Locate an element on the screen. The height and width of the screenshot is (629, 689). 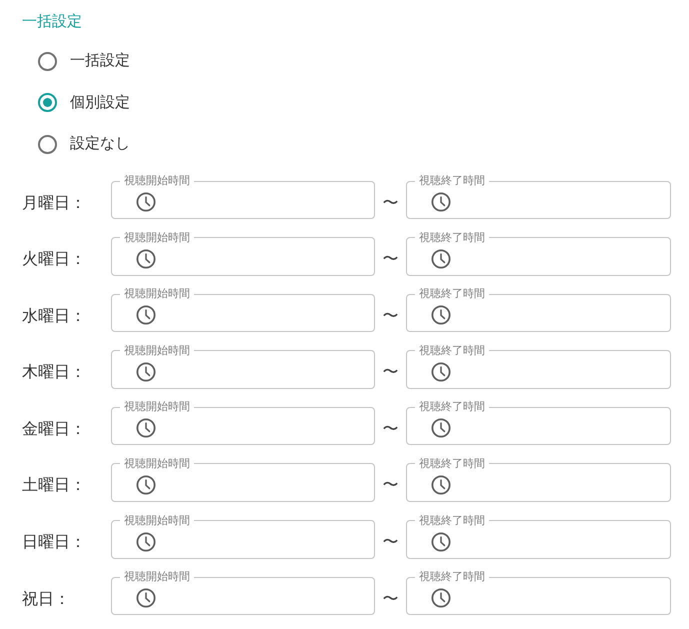
day-label: 火曜日： is located at coordinates (54, 260).